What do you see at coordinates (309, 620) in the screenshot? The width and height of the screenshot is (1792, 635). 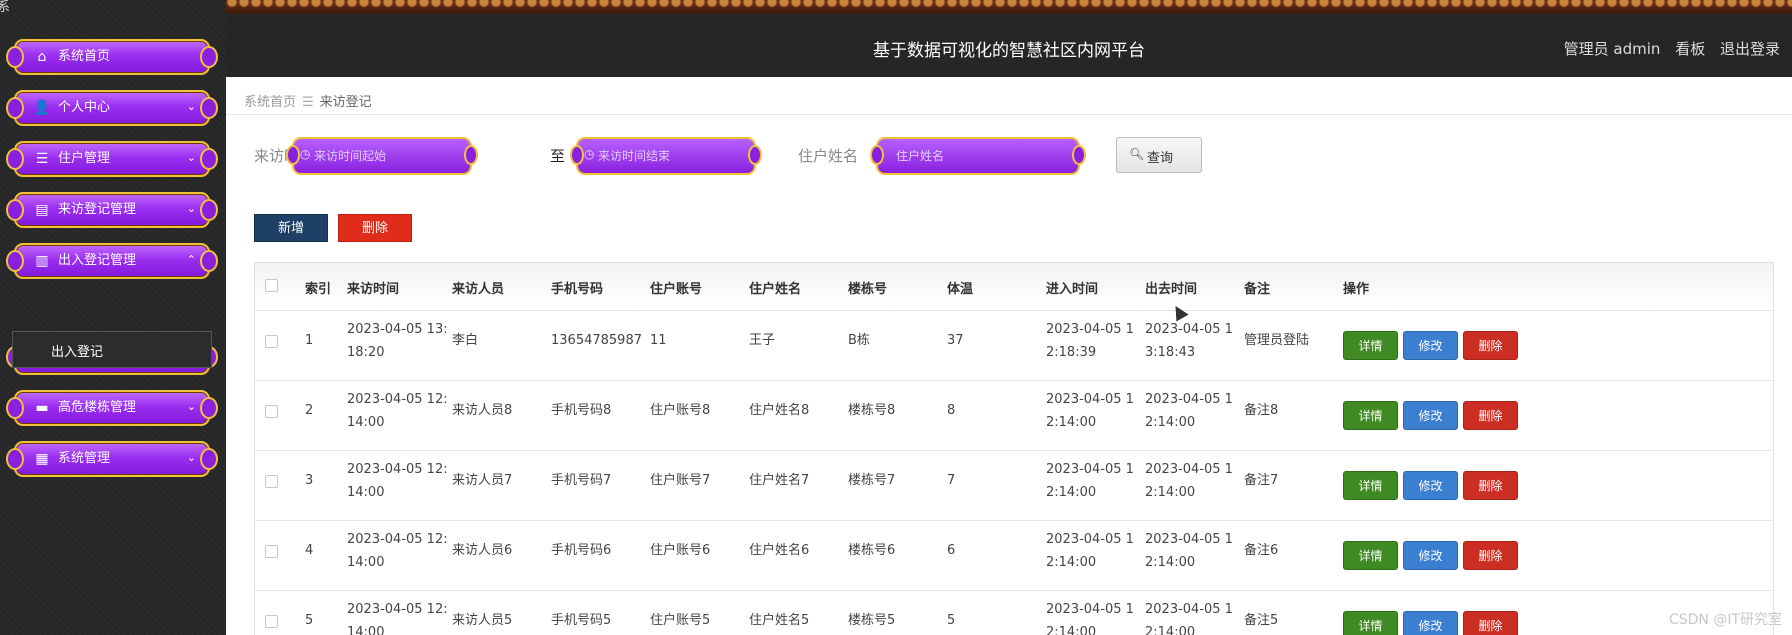 I see `cell-index: 5` at bounding box center [309, 620].